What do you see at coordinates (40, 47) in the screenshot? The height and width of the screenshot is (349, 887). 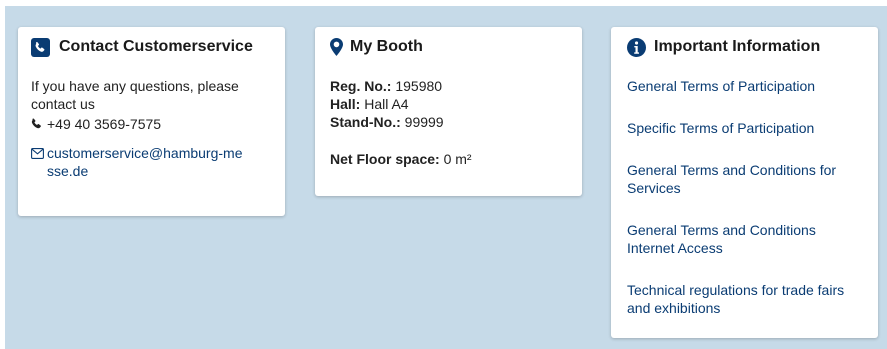 I see `phone-square-icon` at bounding box center [40, 47].